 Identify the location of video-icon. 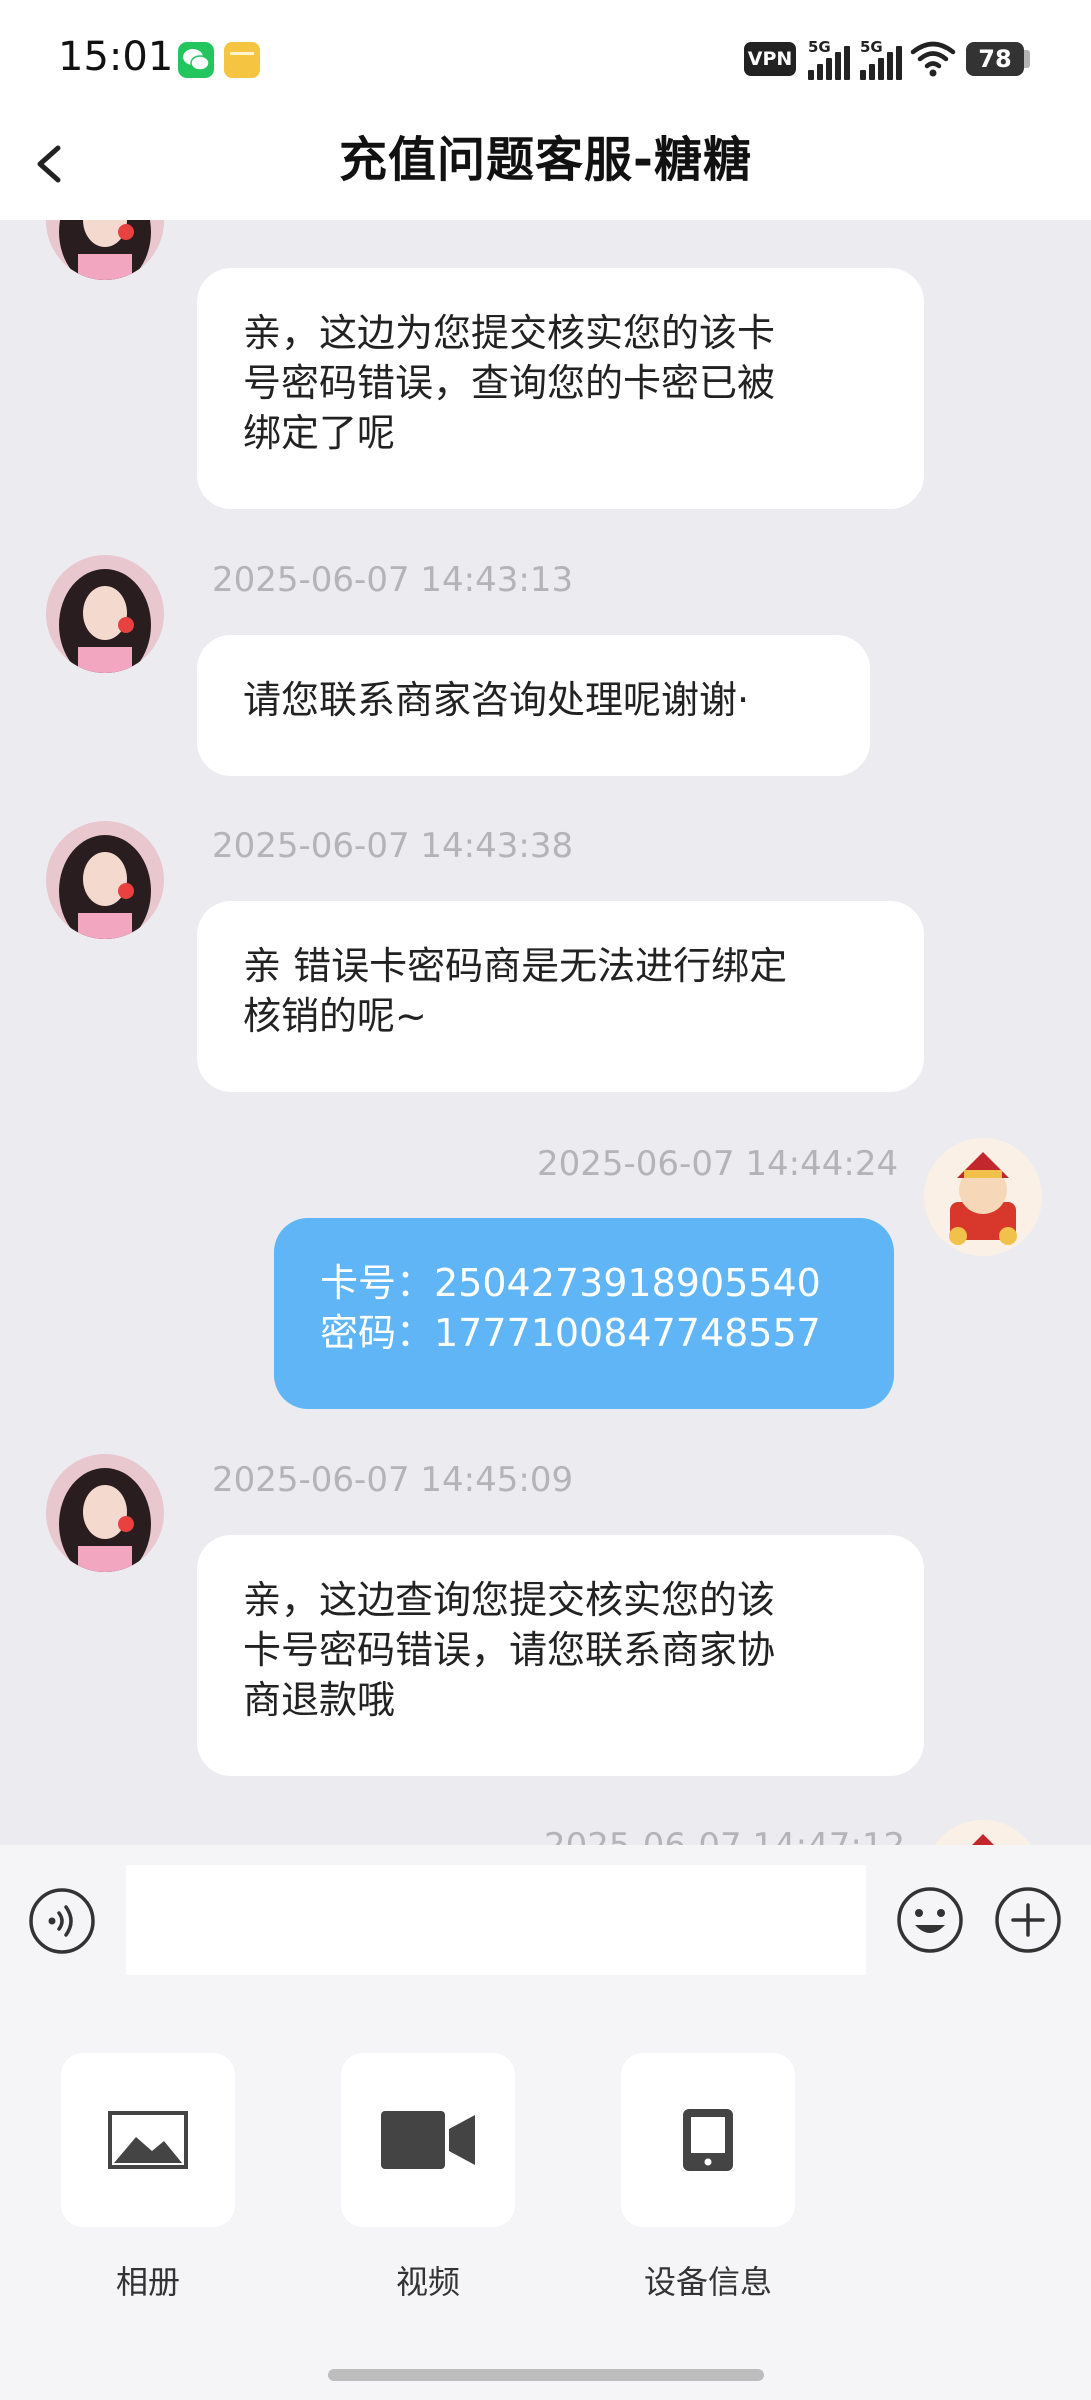
(428, 2140).